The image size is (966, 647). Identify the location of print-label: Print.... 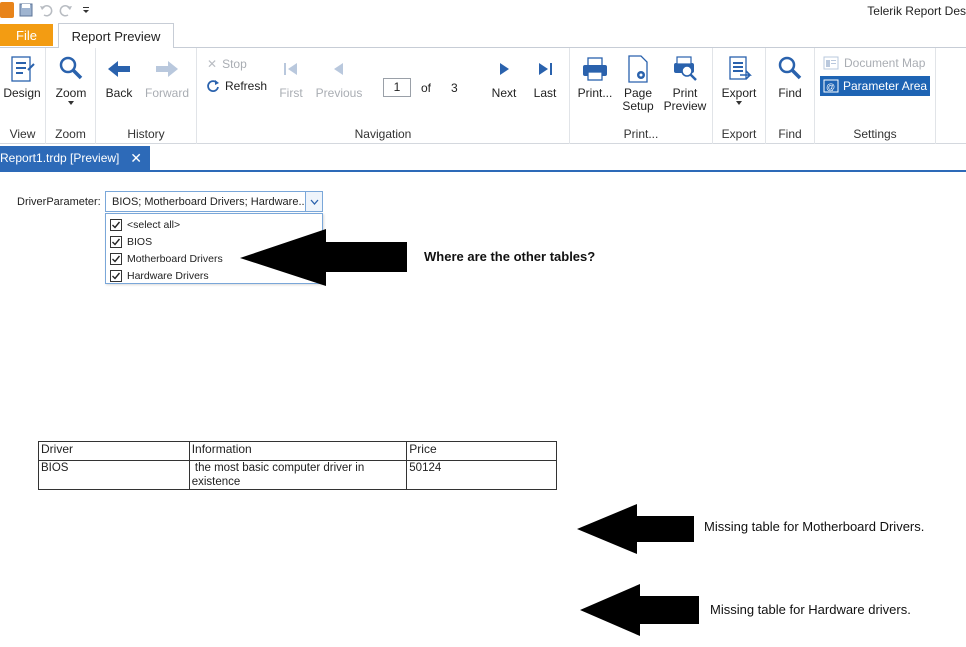
(595, 93).